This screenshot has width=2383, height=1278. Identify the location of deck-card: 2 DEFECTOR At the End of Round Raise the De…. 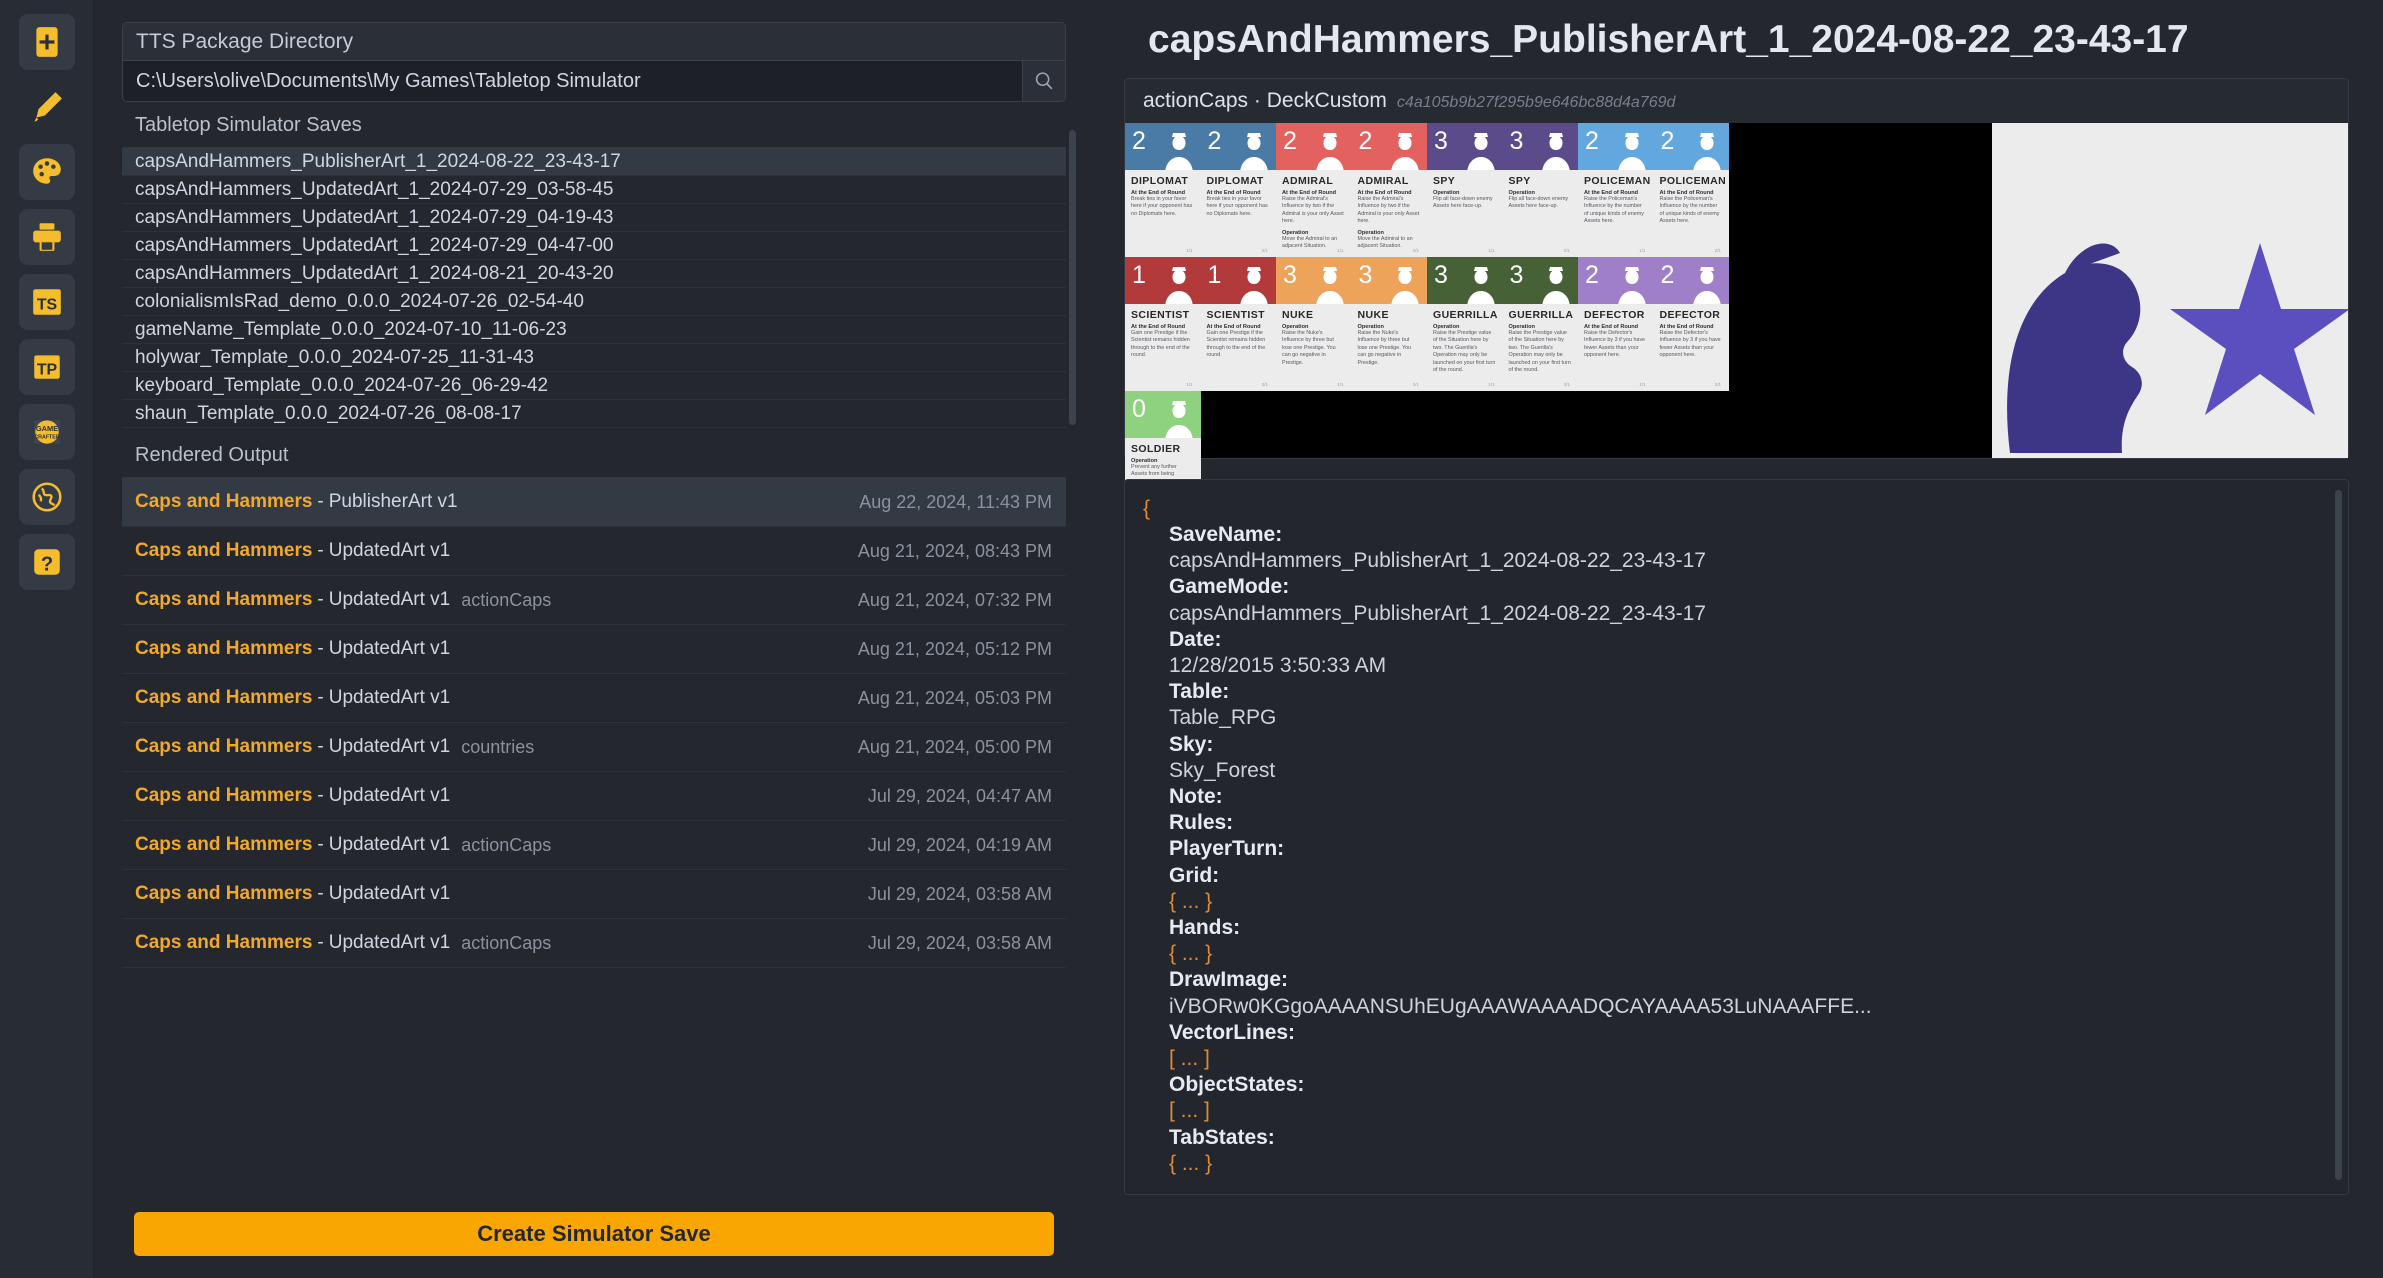
(1691, 324).